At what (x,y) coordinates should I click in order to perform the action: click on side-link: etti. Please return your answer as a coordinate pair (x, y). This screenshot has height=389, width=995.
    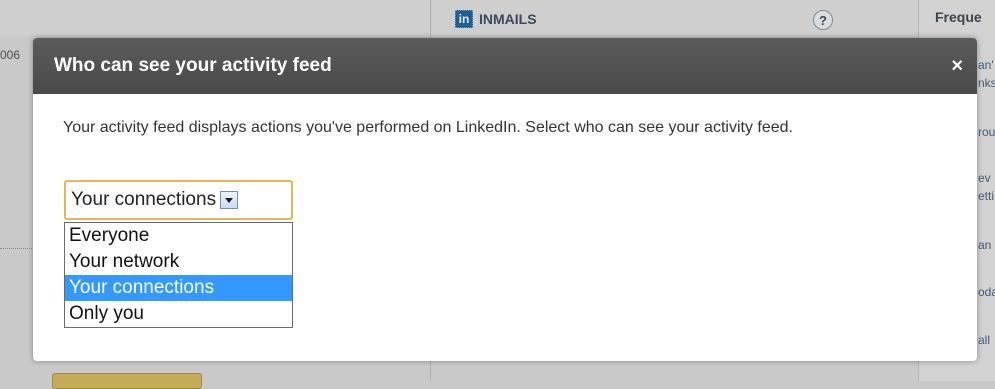
    Looking at the image, I should click on (986, 196).